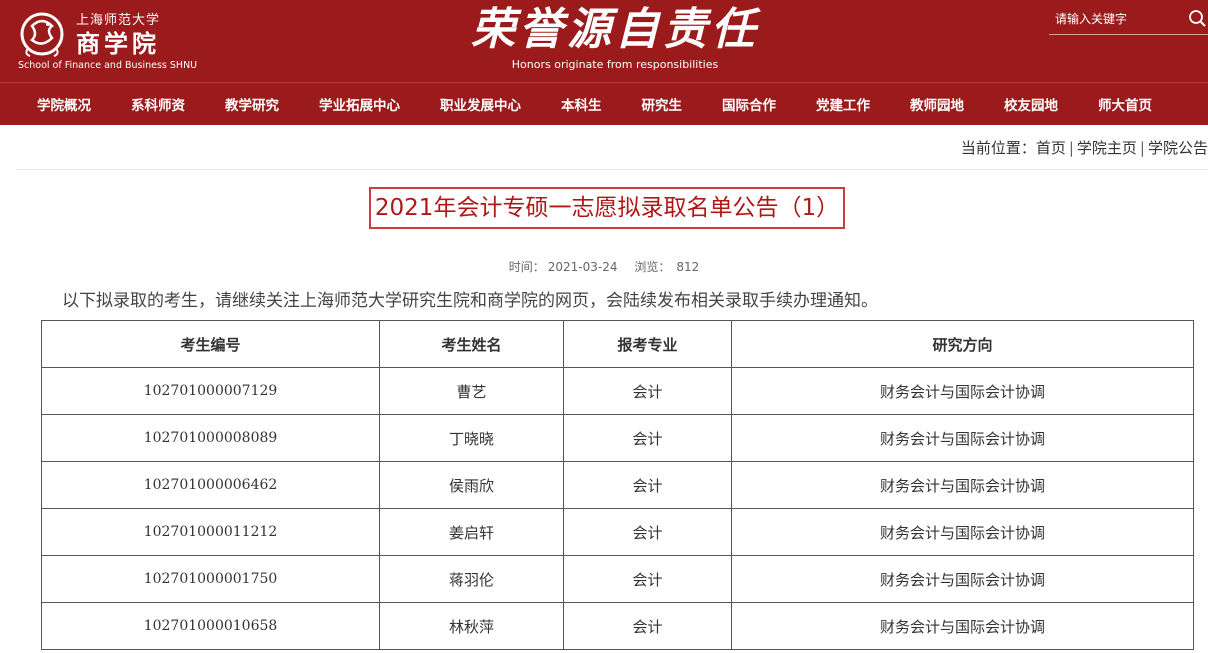 This screenshot has width=1208, height=653. Describe the element at coordinates (210, 485) in the screenshot. I see `cell-candidate-id: 102701000006462` at that location.